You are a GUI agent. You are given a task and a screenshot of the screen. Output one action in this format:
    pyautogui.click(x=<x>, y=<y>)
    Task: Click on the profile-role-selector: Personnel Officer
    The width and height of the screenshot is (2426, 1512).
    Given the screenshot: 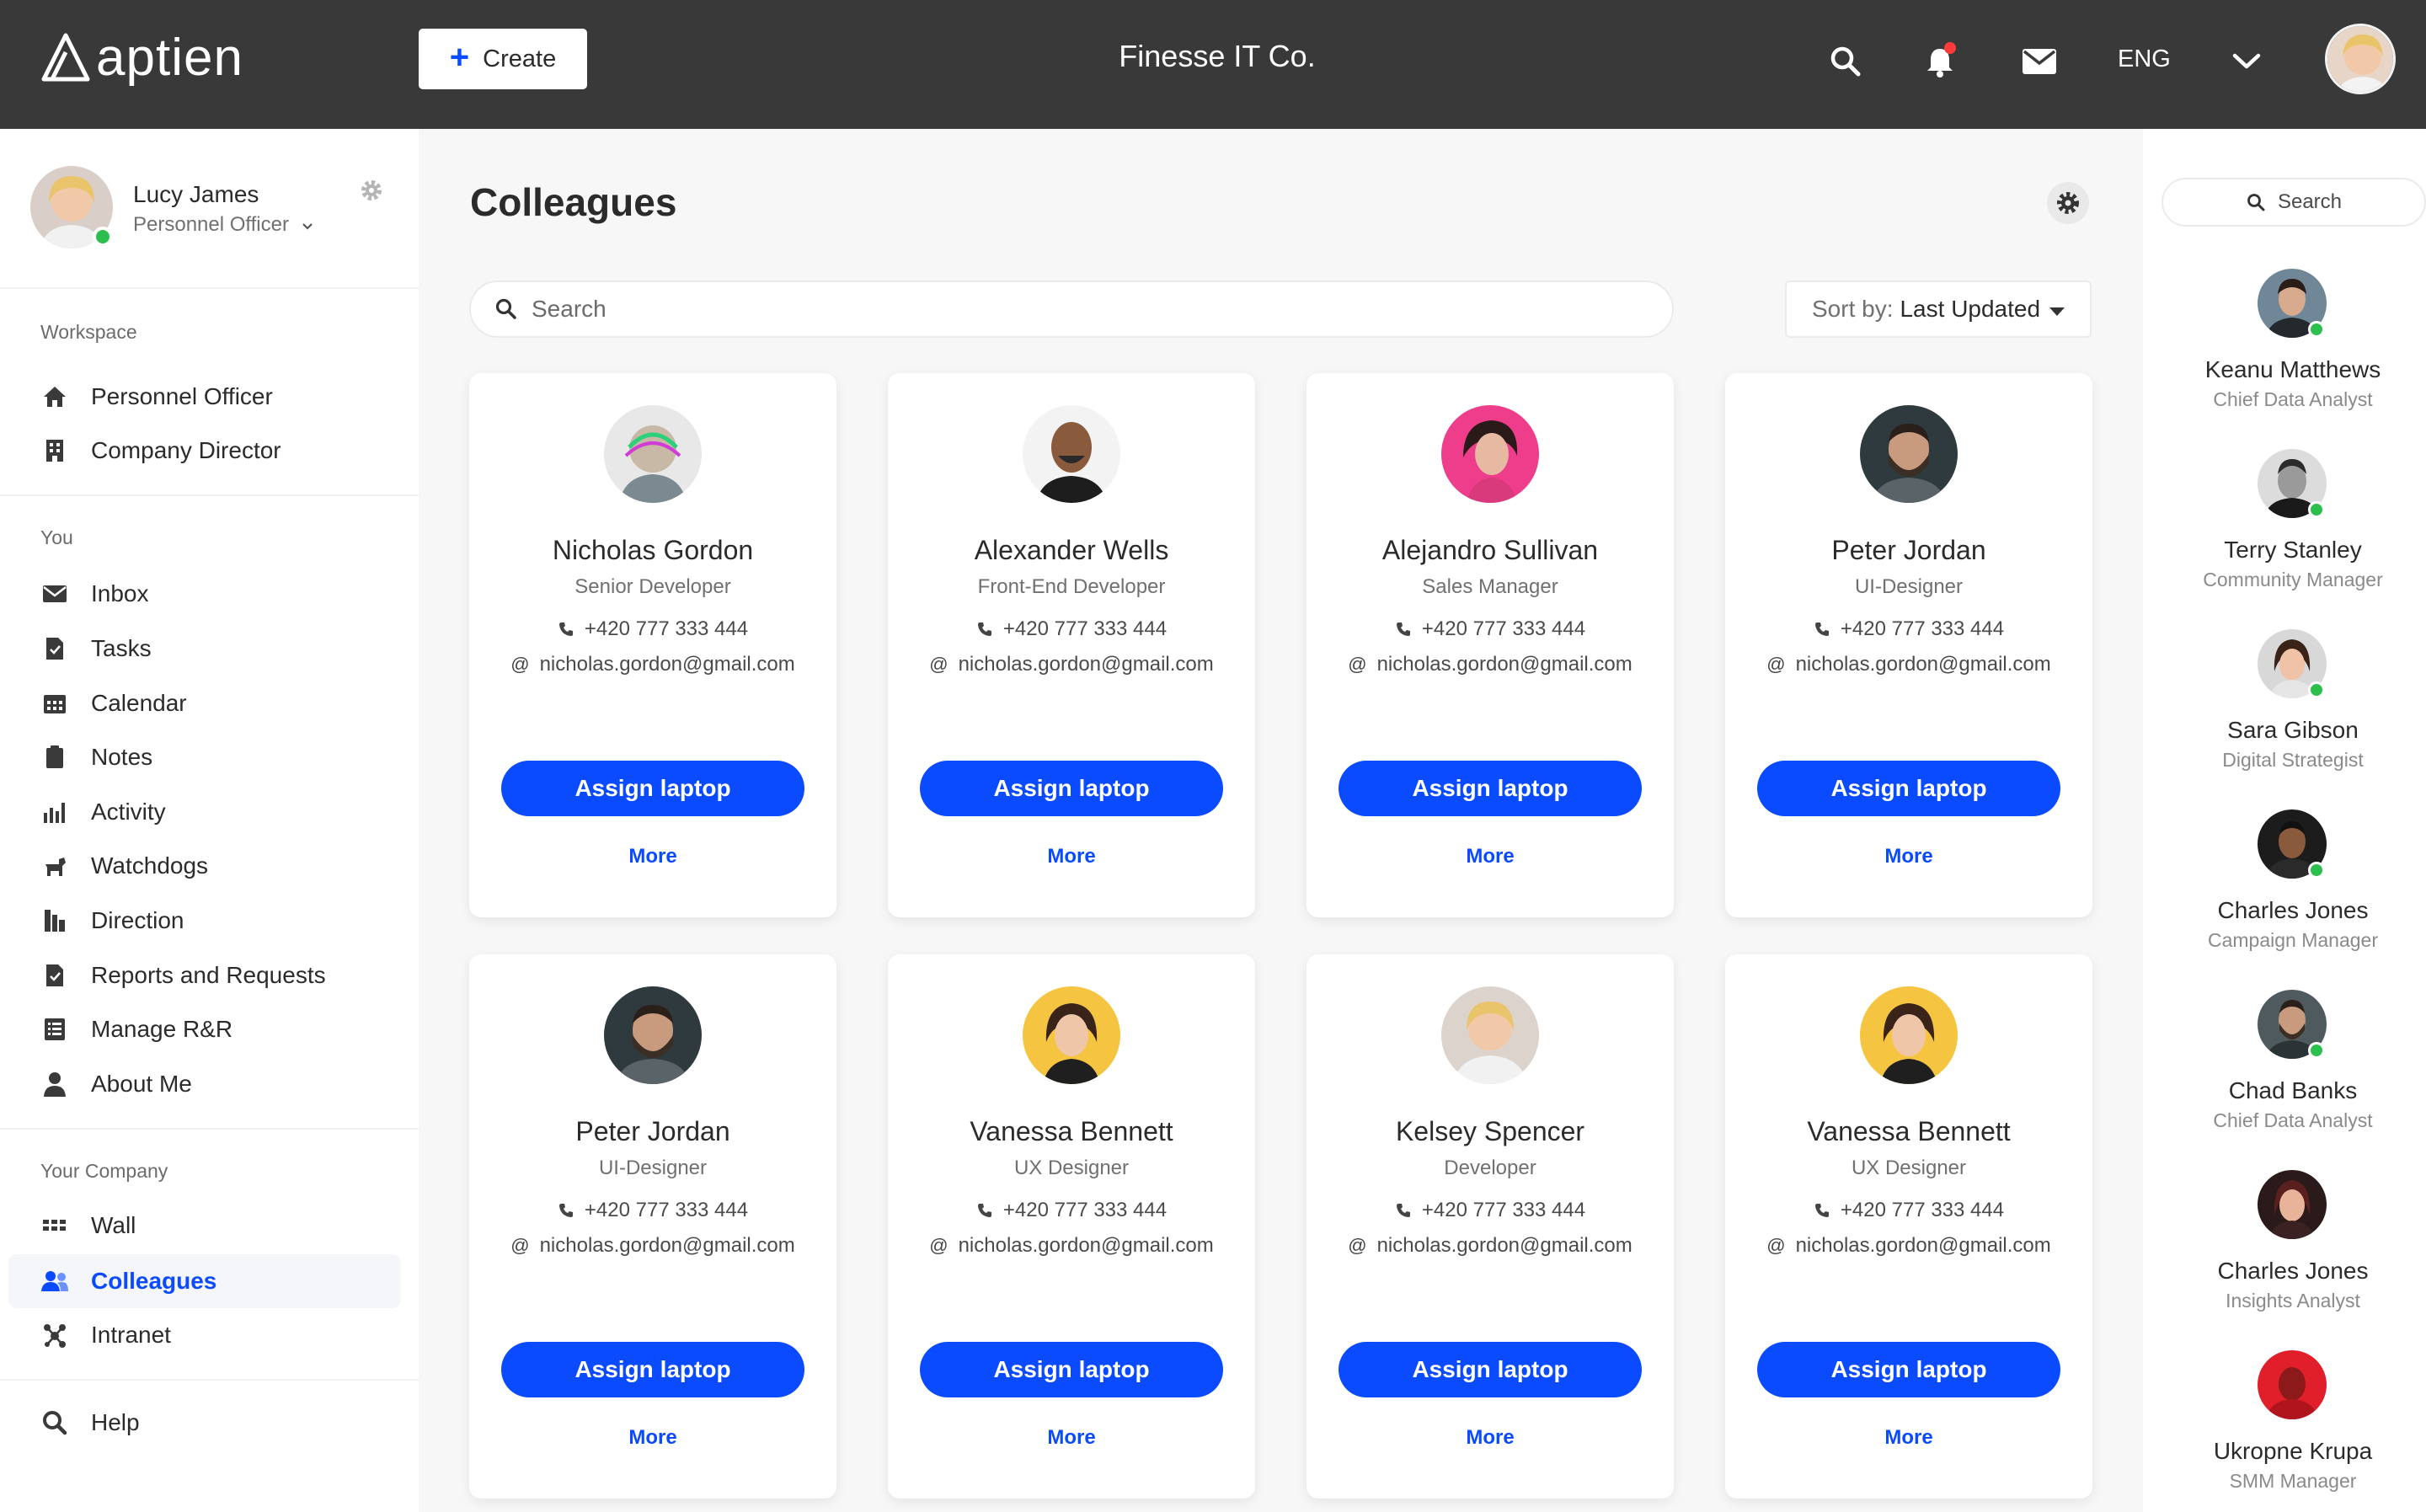 What is the action you would take?
    pyautogui.click(x=223, y=225)
    